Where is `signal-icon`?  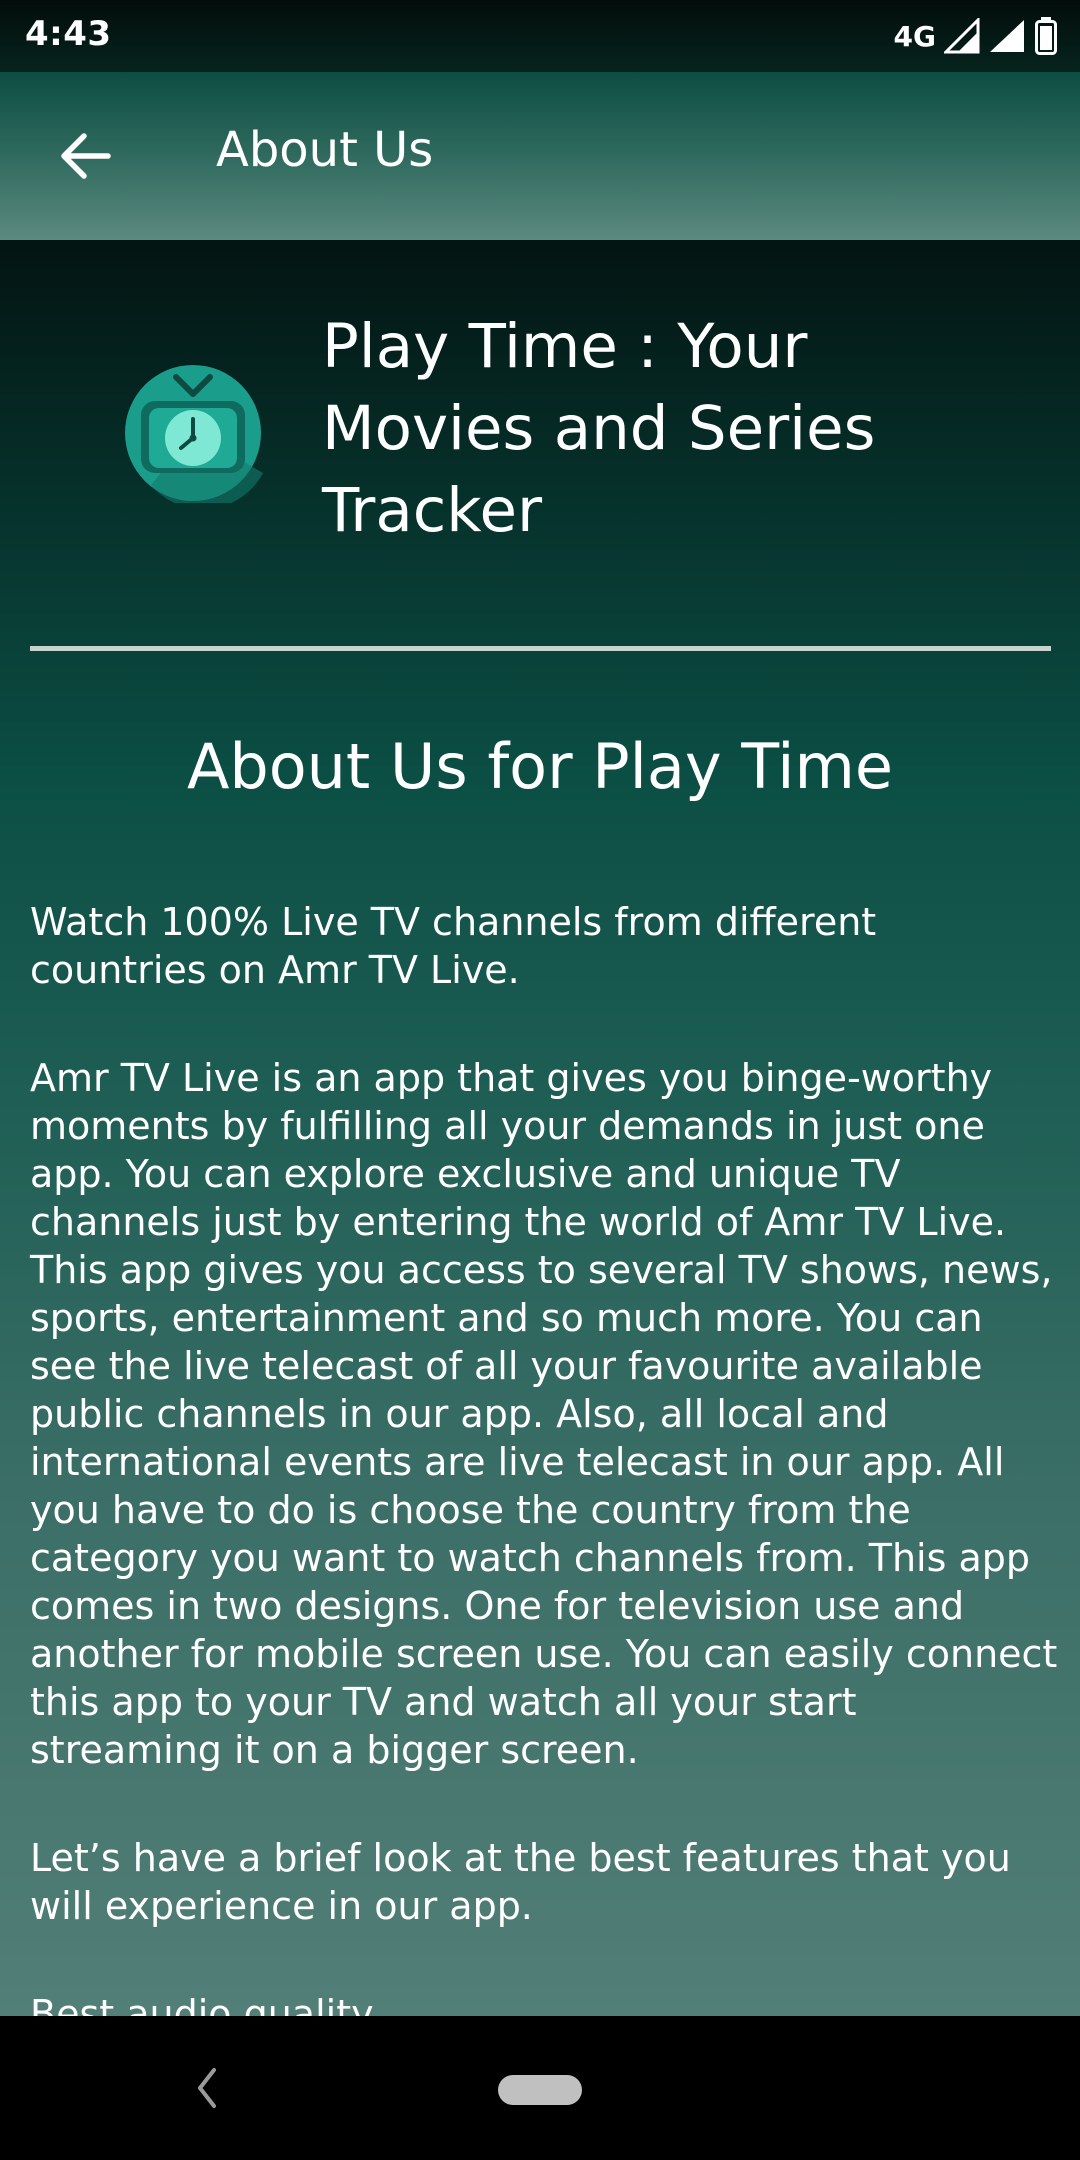
signal-icon is located at coordinates (1007, 36).